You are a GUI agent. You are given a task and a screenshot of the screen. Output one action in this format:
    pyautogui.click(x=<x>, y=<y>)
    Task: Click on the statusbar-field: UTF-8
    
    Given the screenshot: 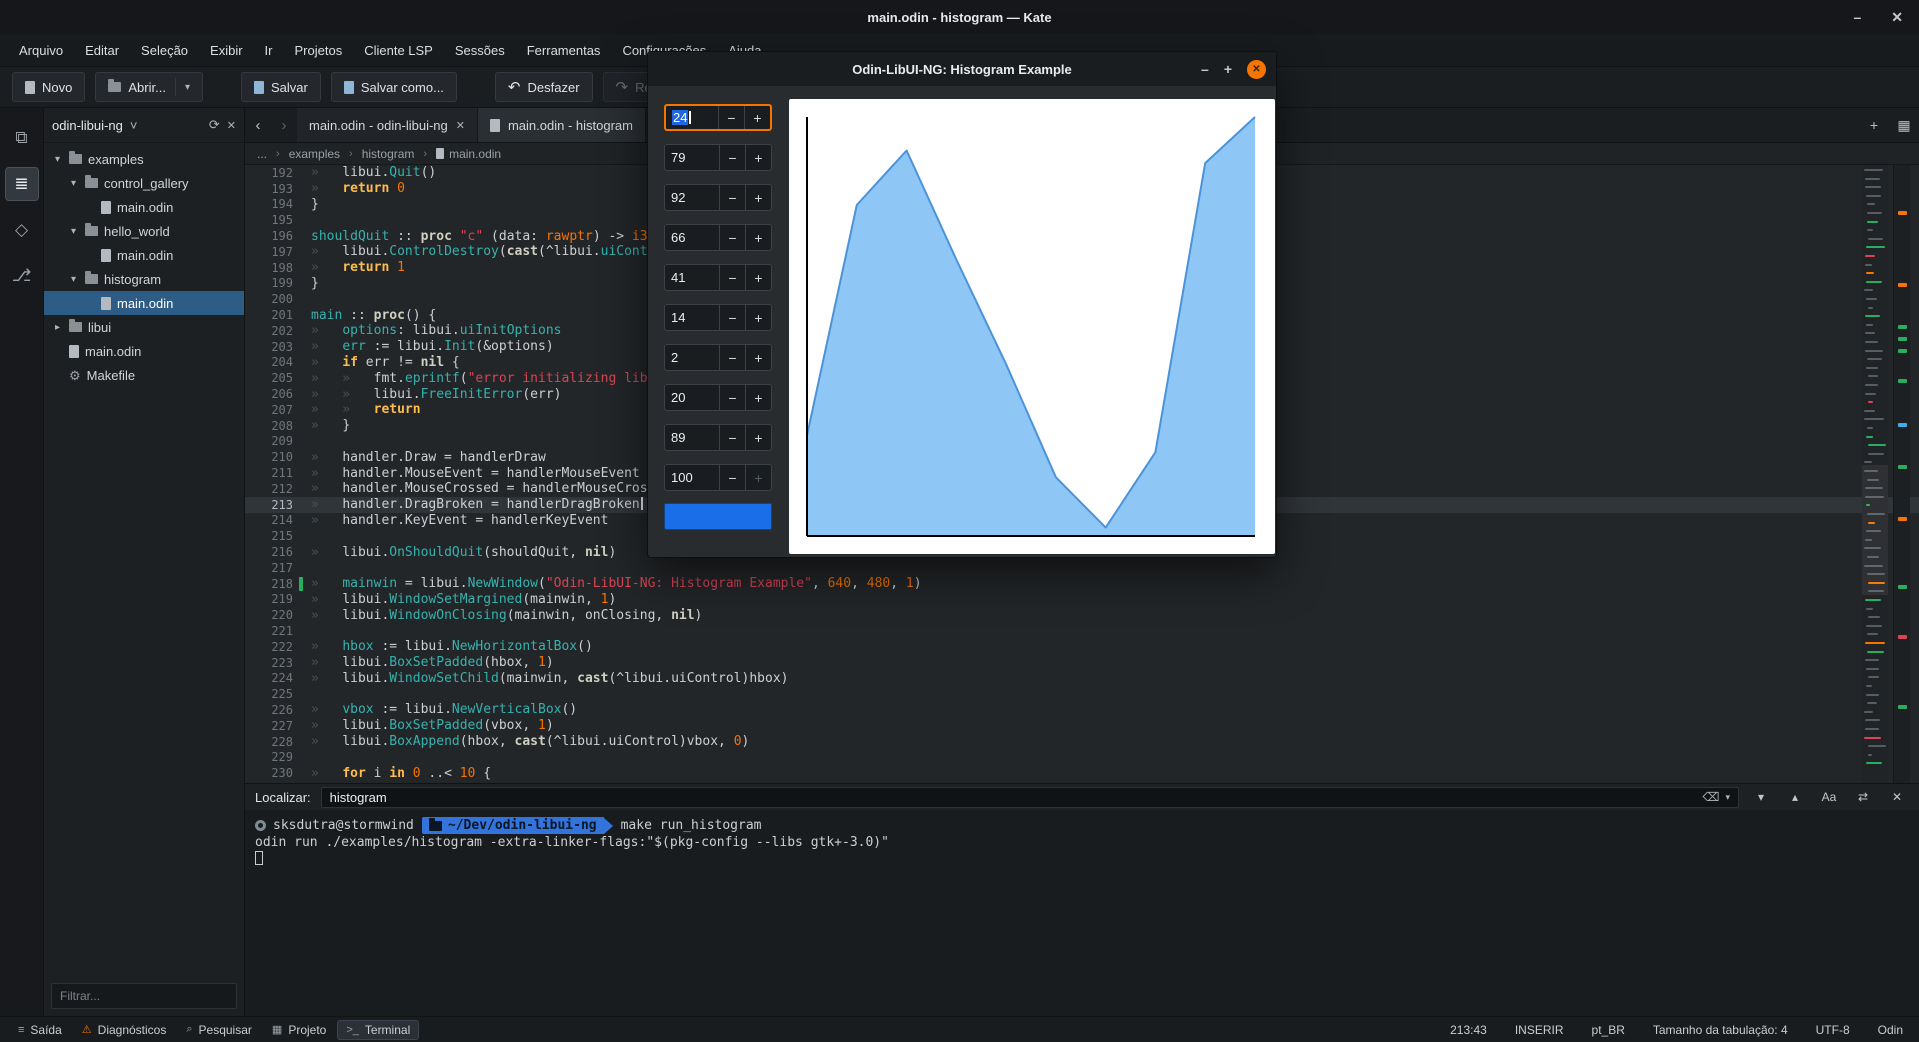 What is the action you would take?
    pyautogui.click(x=1833, y=1030)
    